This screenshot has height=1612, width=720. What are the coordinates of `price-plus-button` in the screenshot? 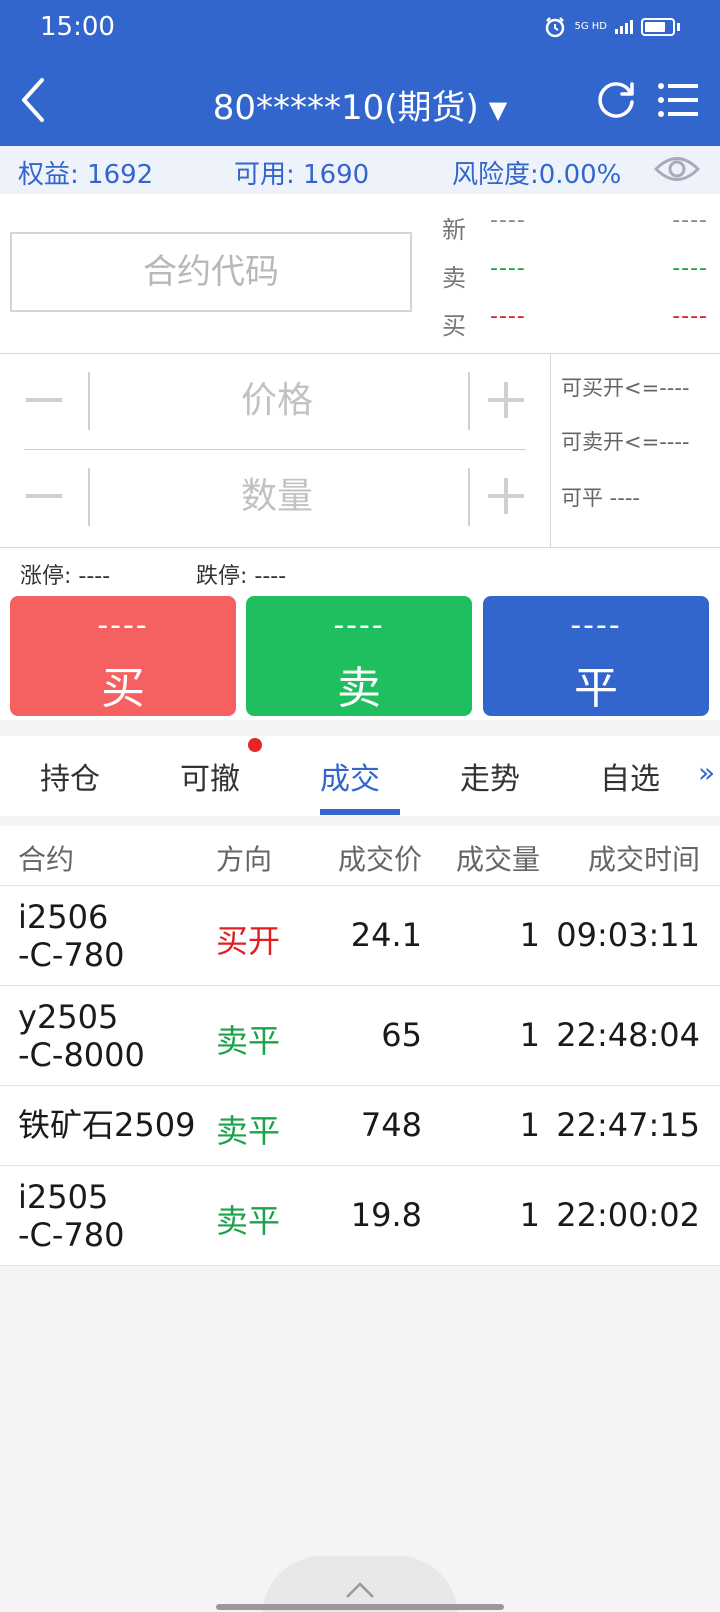 It's located at (506, 400).